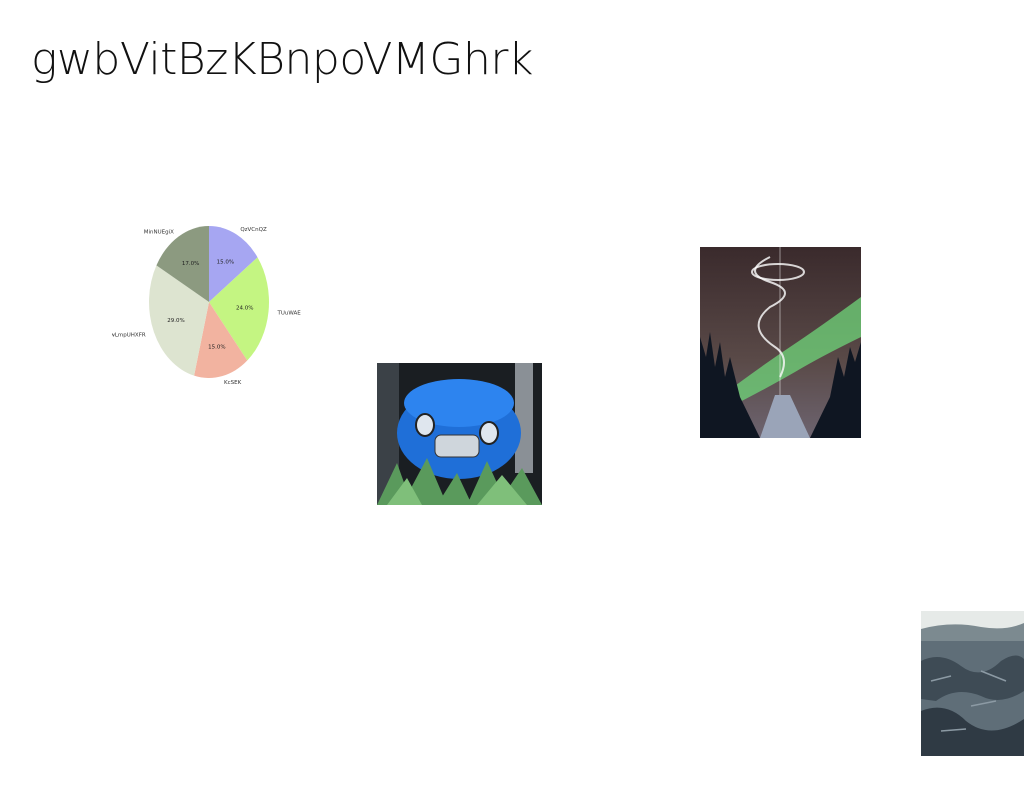 This screenshot has width=1024, height=788. I want to click on pie-category-label: TUuWAE, so click(288, 313).